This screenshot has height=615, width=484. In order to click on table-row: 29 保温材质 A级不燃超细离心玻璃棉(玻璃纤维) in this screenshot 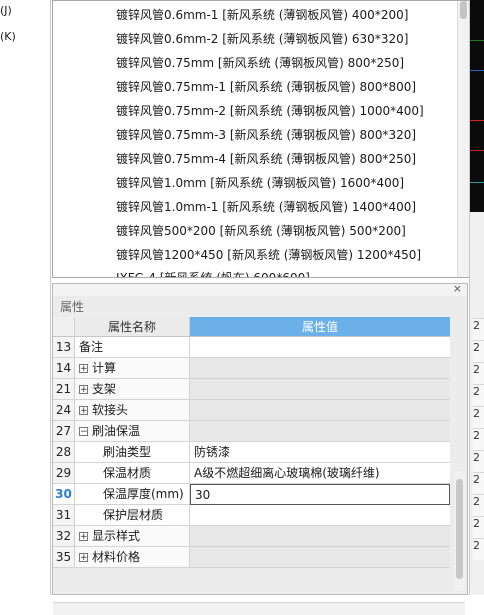, I will do `click(251, 473)`.